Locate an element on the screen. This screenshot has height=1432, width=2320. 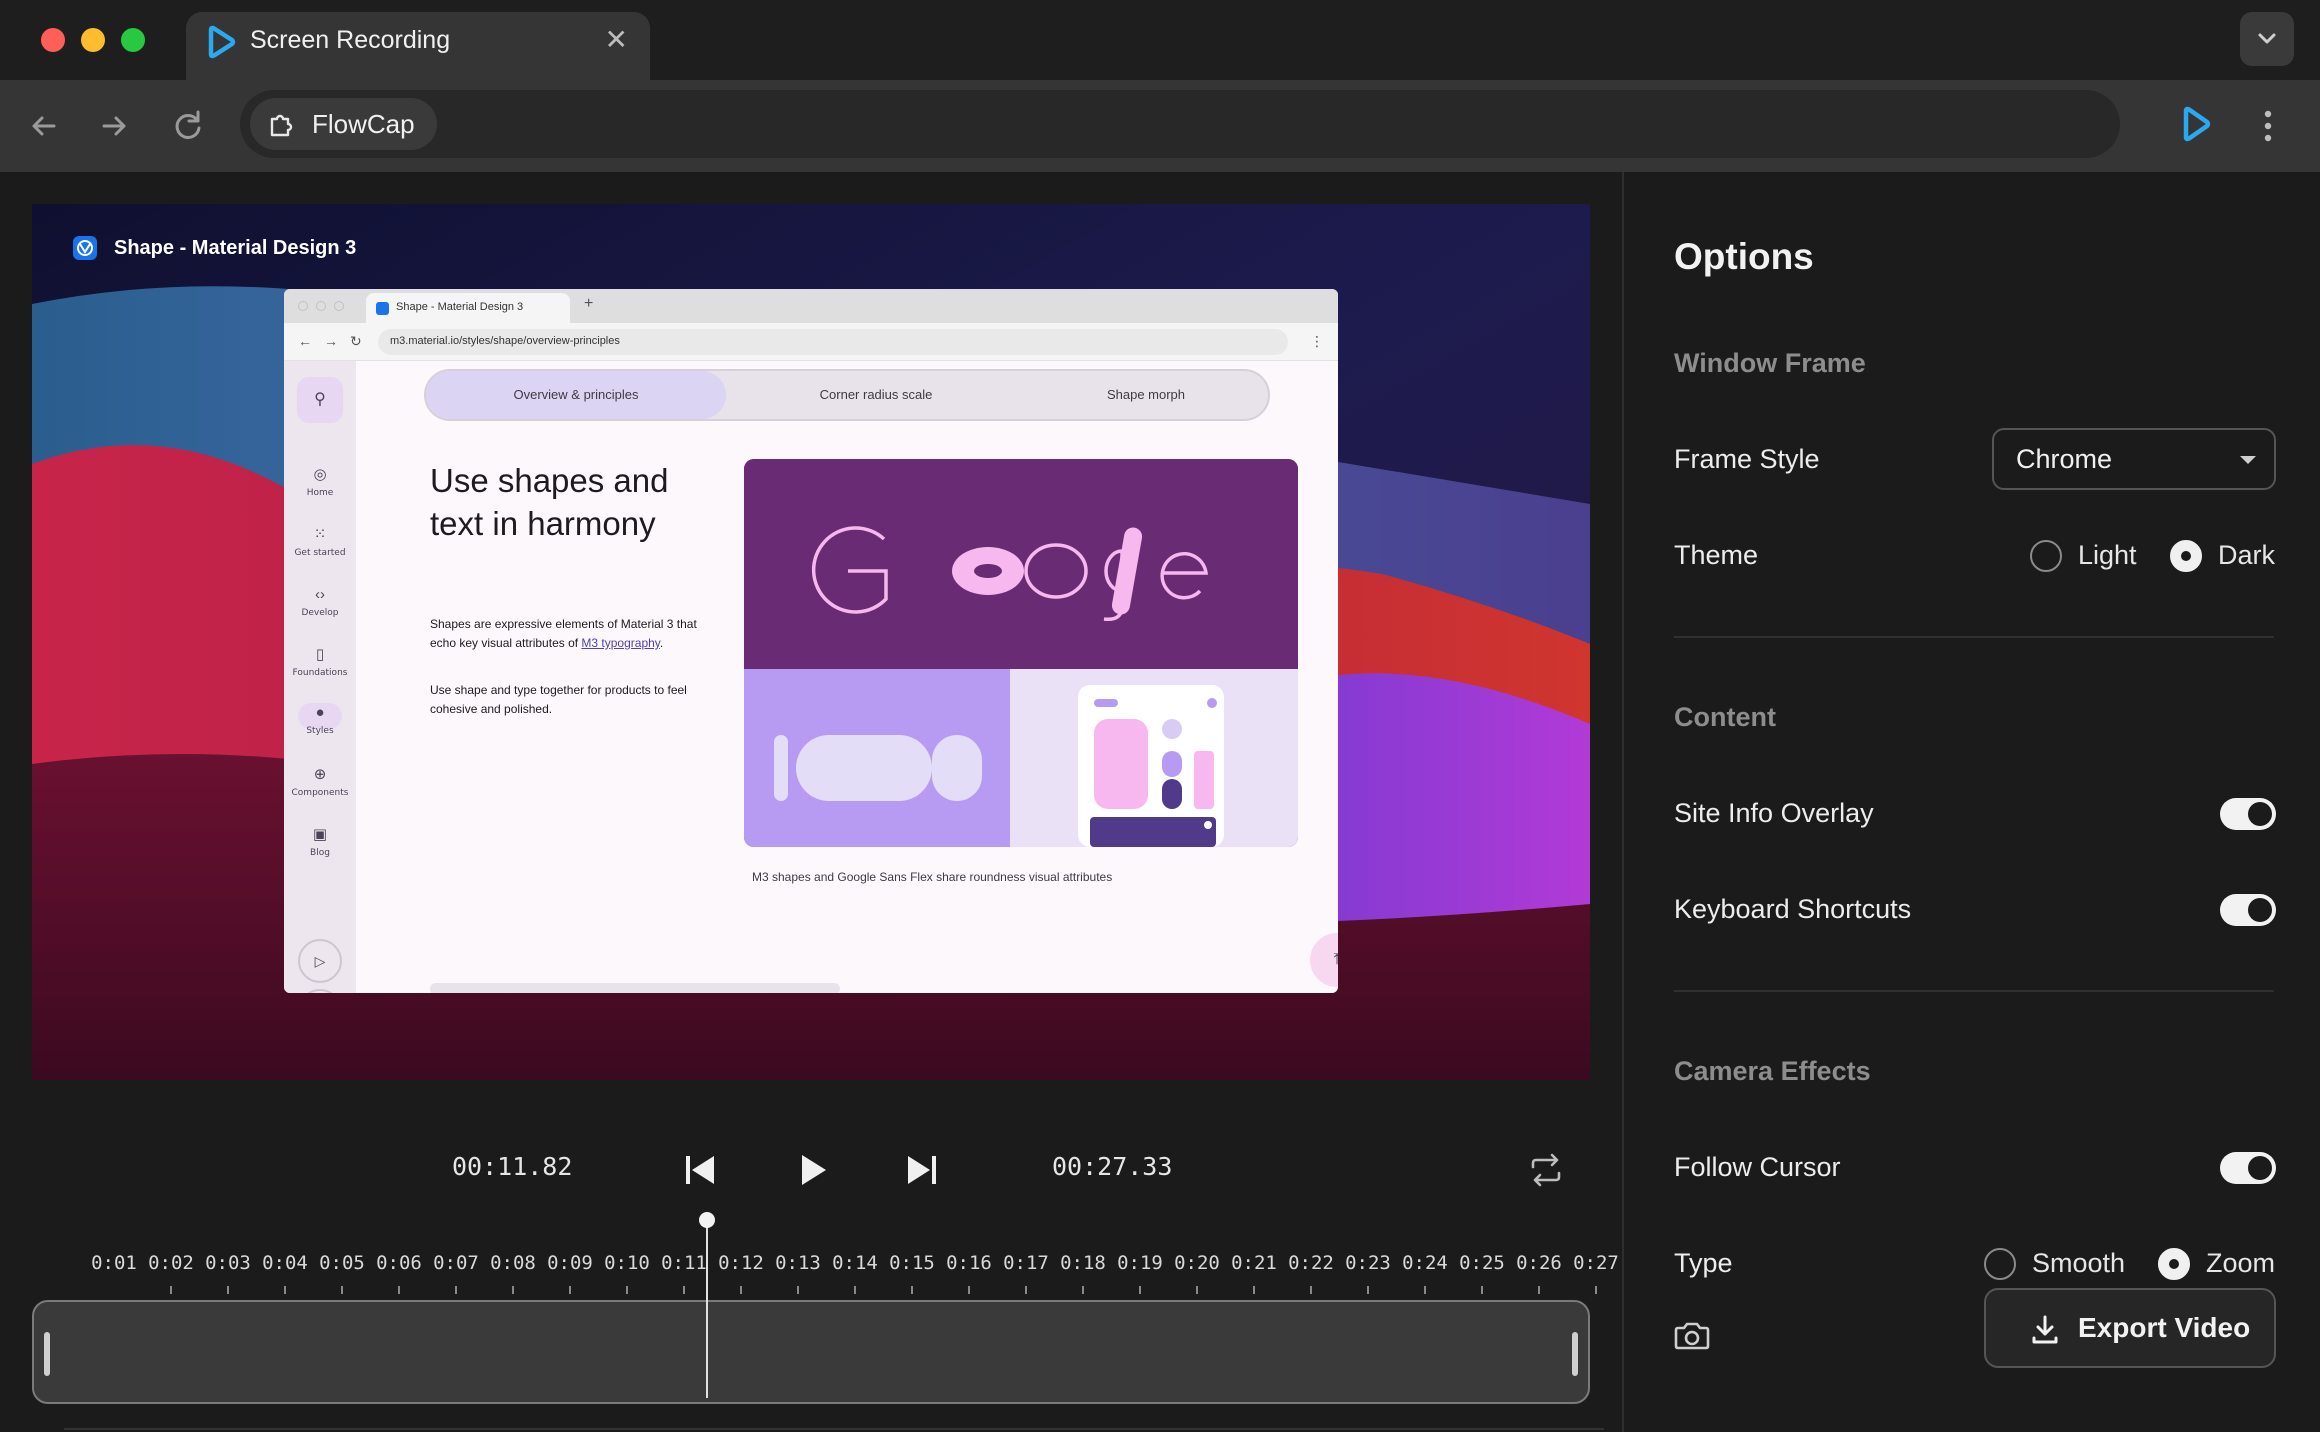
scroll-to-top-icon: ⤒ is located at coordinates (1324, 960).